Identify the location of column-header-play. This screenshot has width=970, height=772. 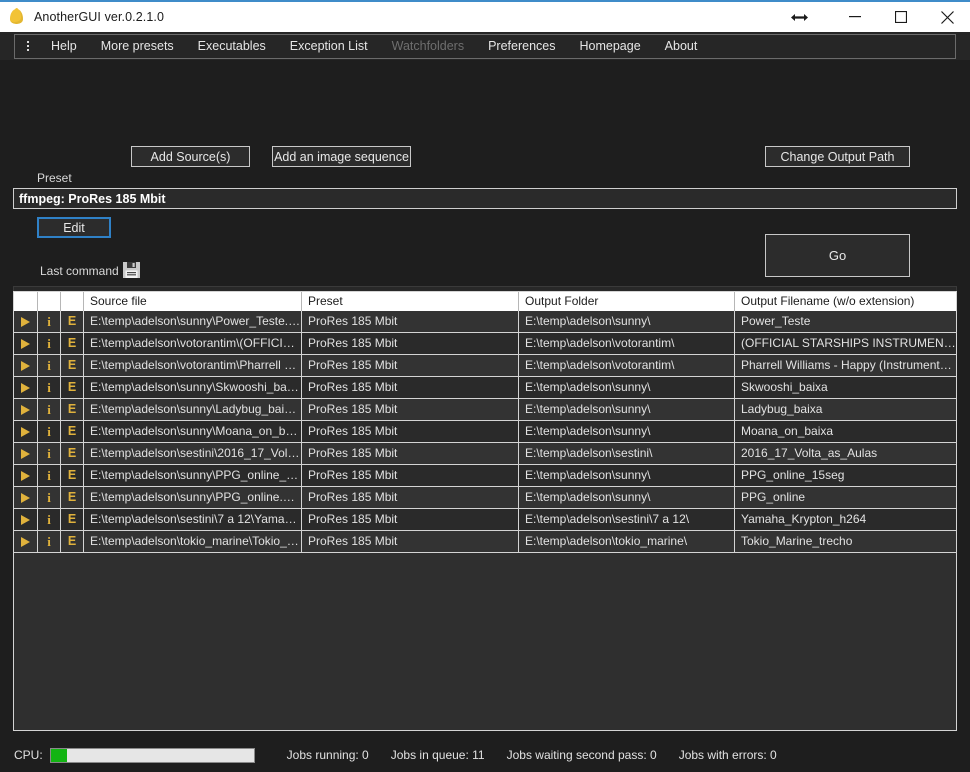
(26, 301).